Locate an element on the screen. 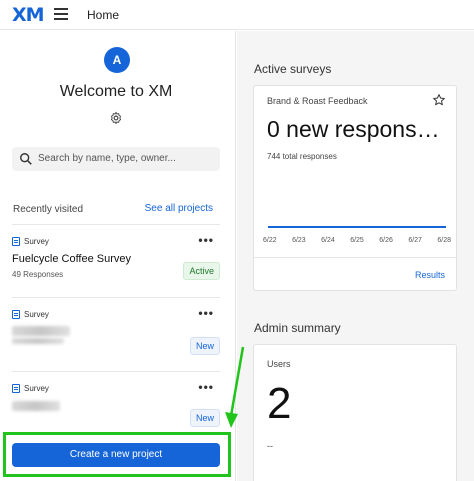 The width and height of the screenshot is (474, 481). date-tick: 6/24 is located at coordinates (328, 240).